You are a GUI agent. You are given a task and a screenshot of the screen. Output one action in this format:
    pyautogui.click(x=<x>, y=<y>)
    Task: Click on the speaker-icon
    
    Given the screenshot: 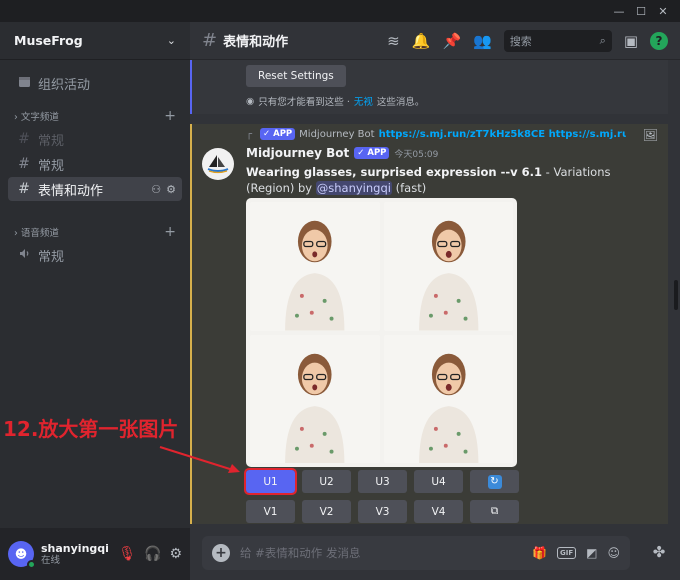 What is the action you would take?
    pyautogui.click(x=24, y=255)
    